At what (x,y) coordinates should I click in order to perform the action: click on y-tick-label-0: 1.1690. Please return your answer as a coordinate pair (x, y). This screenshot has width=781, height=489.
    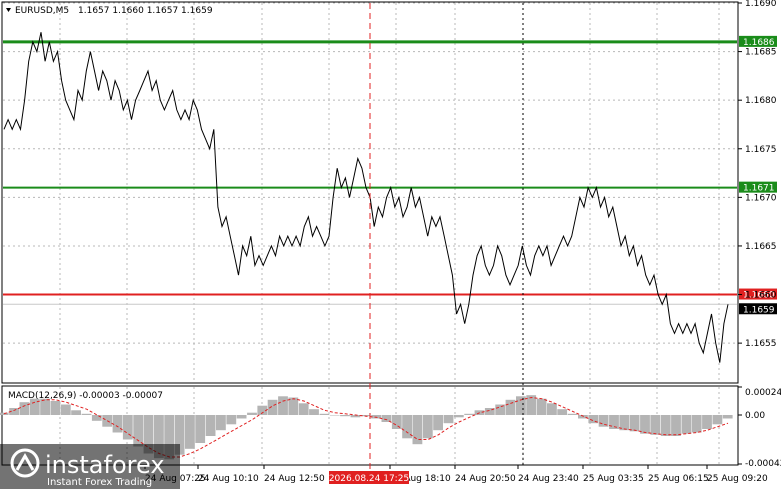
    Looking at the image, I should click on (761, 4).